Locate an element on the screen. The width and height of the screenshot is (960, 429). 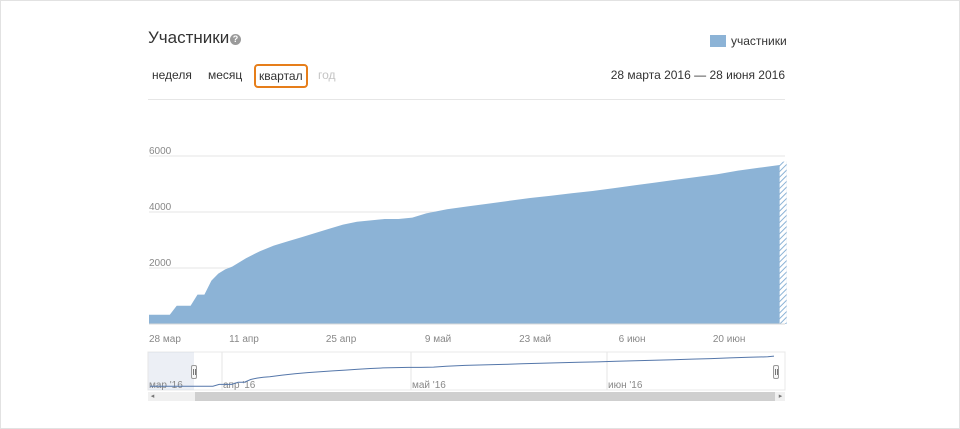
x-tick-label: 6 июн is located at coordinates (632, 339).